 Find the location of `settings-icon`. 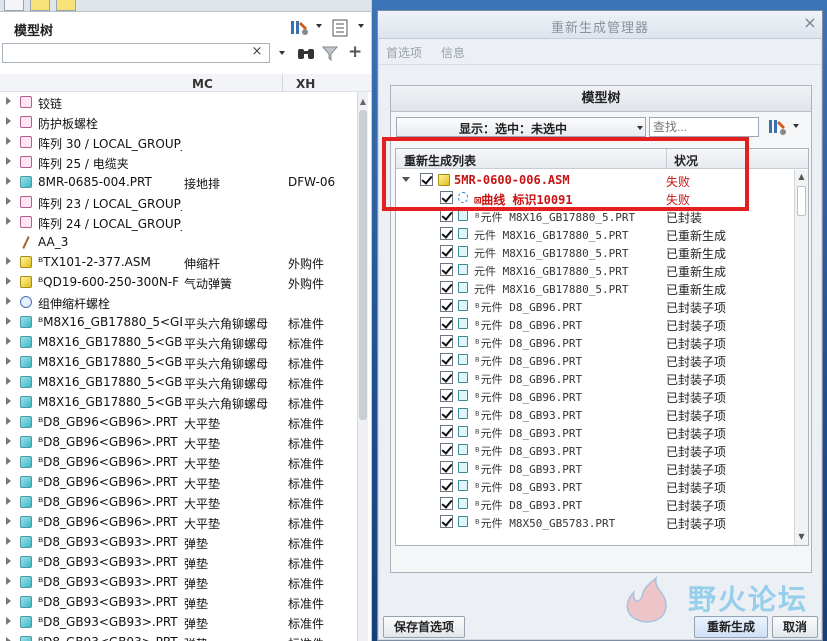

settings-icon is located at coordinates (299, 28).